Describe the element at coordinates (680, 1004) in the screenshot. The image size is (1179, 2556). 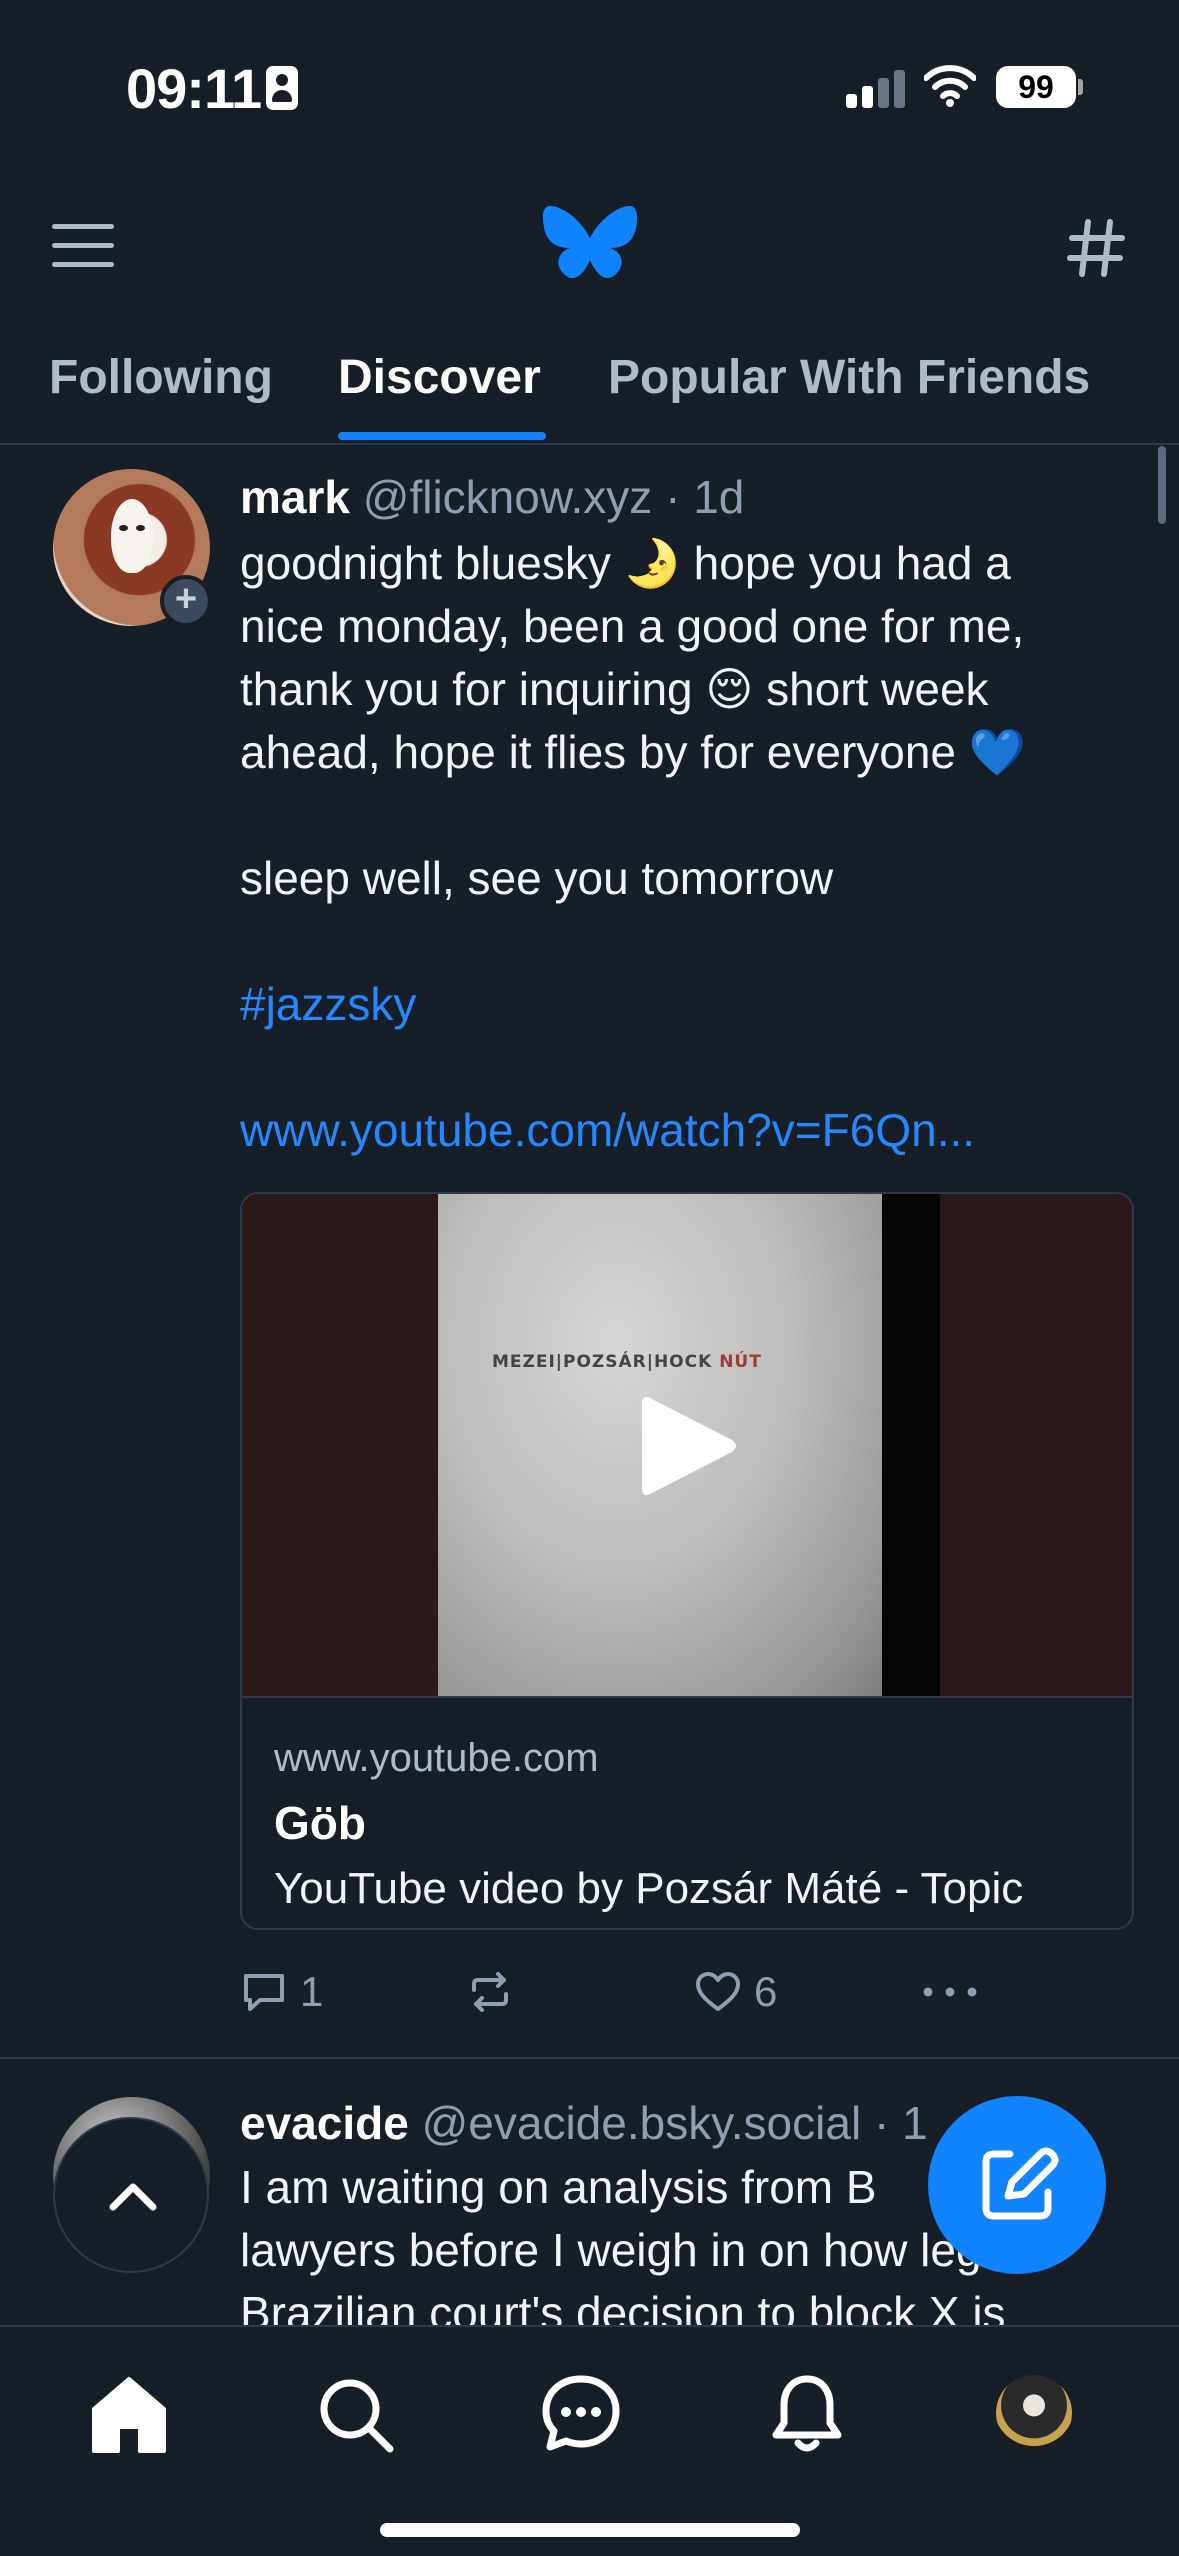
I see `hashtag-link: #jazzsky` at that location.